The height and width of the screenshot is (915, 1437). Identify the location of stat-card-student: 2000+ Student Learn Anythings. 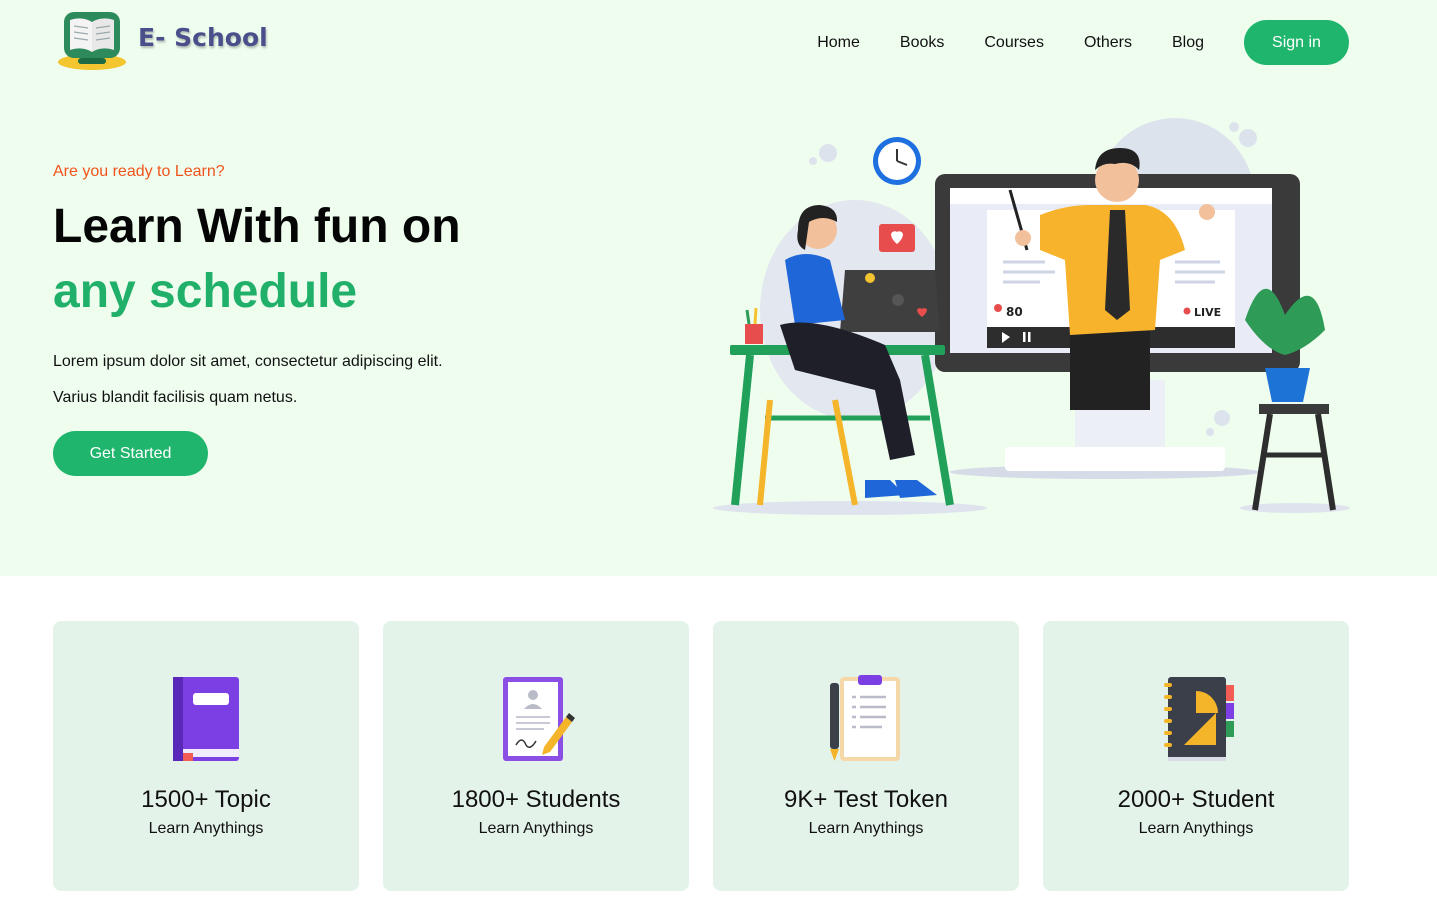
(1196, 756).